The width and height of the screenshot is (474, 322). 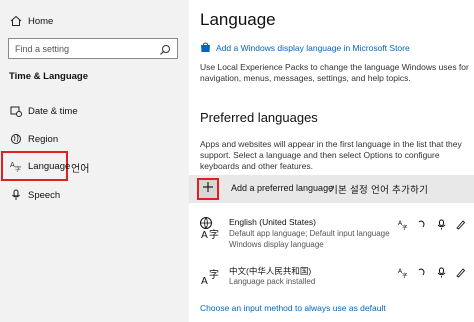 What do you see at coordinates (49, 166) in the screenshot?
I see `sidebar-item-label: Language` at bounding box center [49, 166].